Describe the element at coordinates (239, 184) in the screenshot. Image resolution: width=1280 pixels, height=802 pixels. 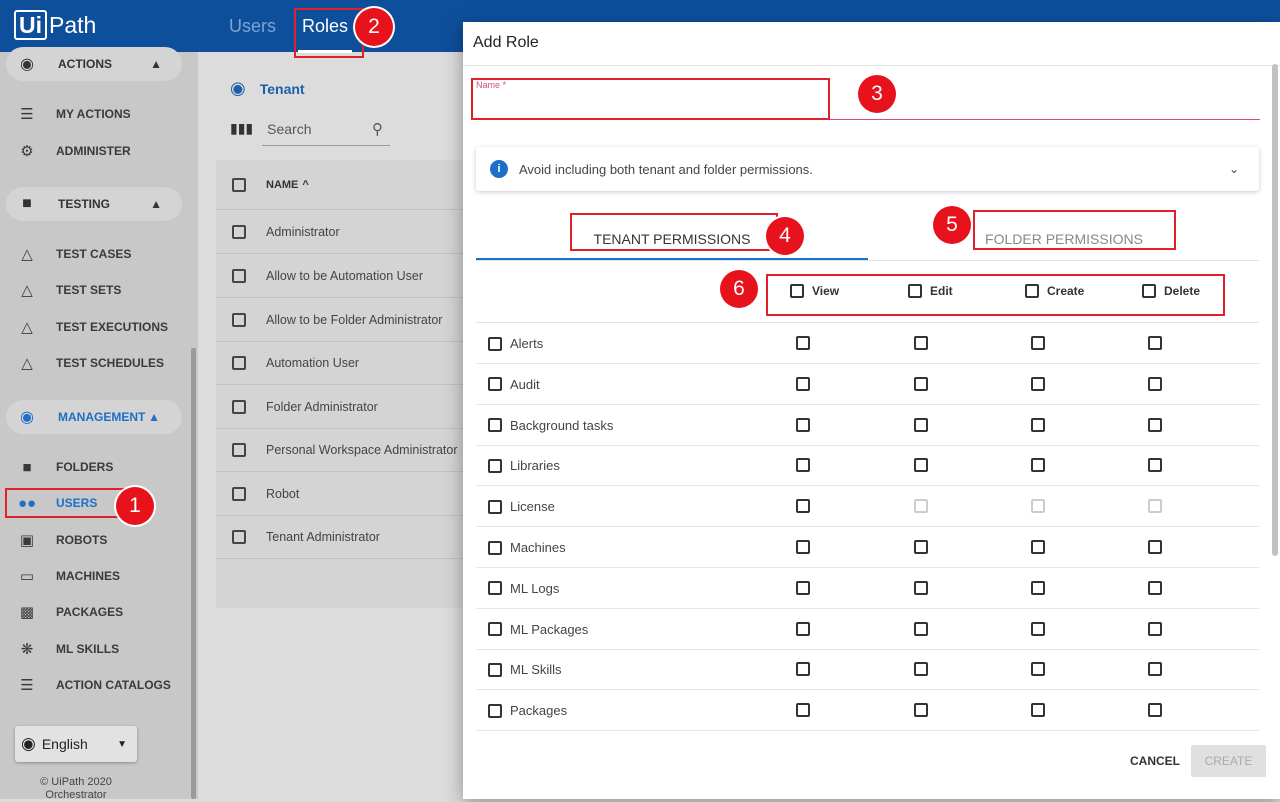
I see `select-all-checkbox` at that location.